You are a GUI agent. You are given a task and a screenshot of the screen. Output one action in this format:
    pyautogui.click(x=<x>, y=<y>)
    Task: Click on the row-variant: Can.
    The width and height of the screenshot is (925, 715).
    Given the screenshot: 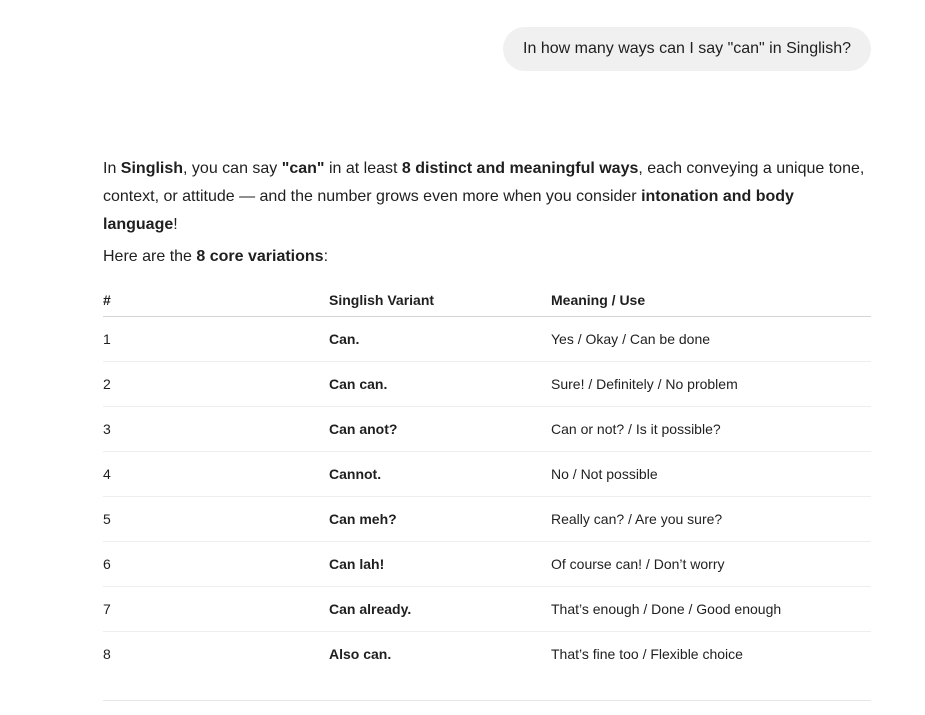 What is the action you would take?
    pyautogui.click(x=440, y=339)
    